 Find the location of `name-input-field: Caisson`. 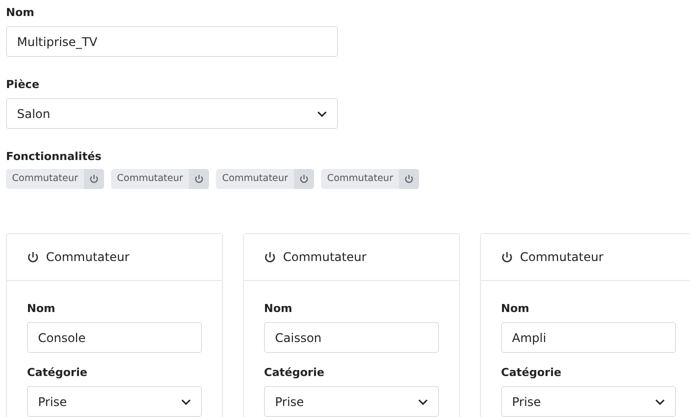

name-input-field: Caisson is located at coordinates (351, 337).